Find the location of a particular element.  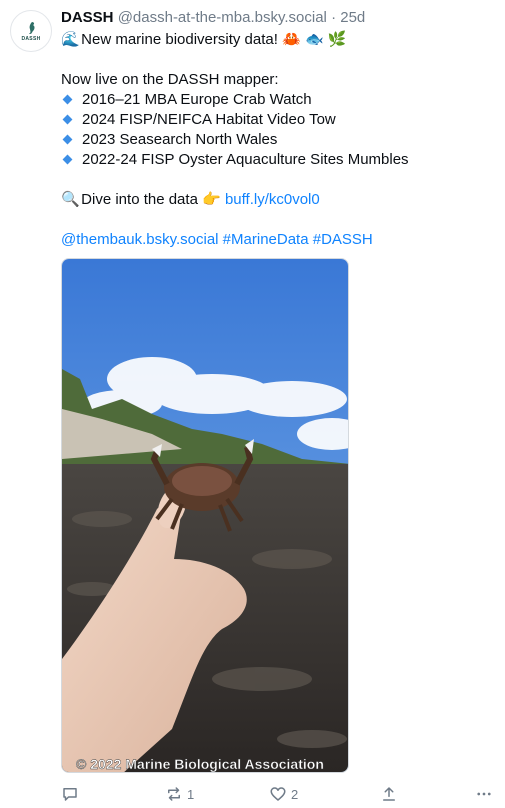

post-line-intro: 🌊 New marine biodiversity data! 🦀 🐟 🌿 is located at coordinates (276, 40).